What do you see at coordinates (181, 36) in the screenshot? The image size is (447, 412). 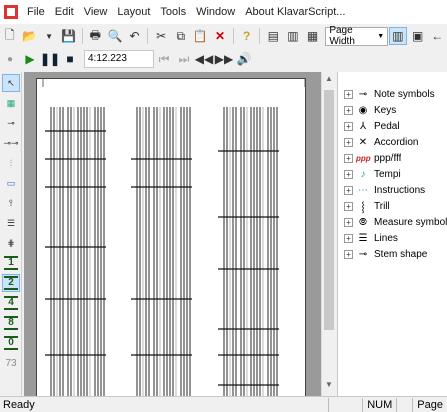 I see `copy-icon: ⧉` at bounding box center [181, 36].